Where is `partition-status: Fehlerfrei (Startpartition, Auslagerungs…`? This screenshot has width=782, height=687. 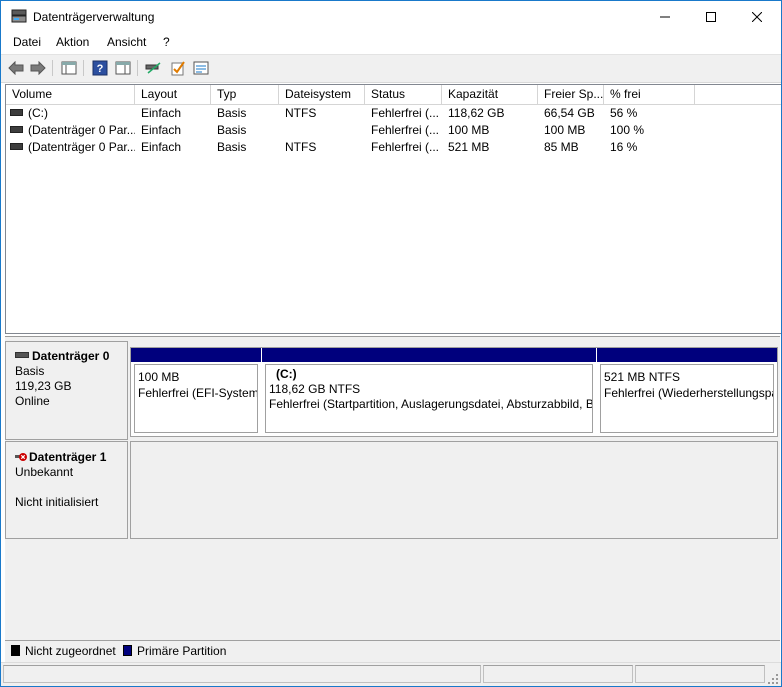 partition-status: Fehlerfrei (Startpartition, Auslagerungs… is located at coordinates (431, 404).